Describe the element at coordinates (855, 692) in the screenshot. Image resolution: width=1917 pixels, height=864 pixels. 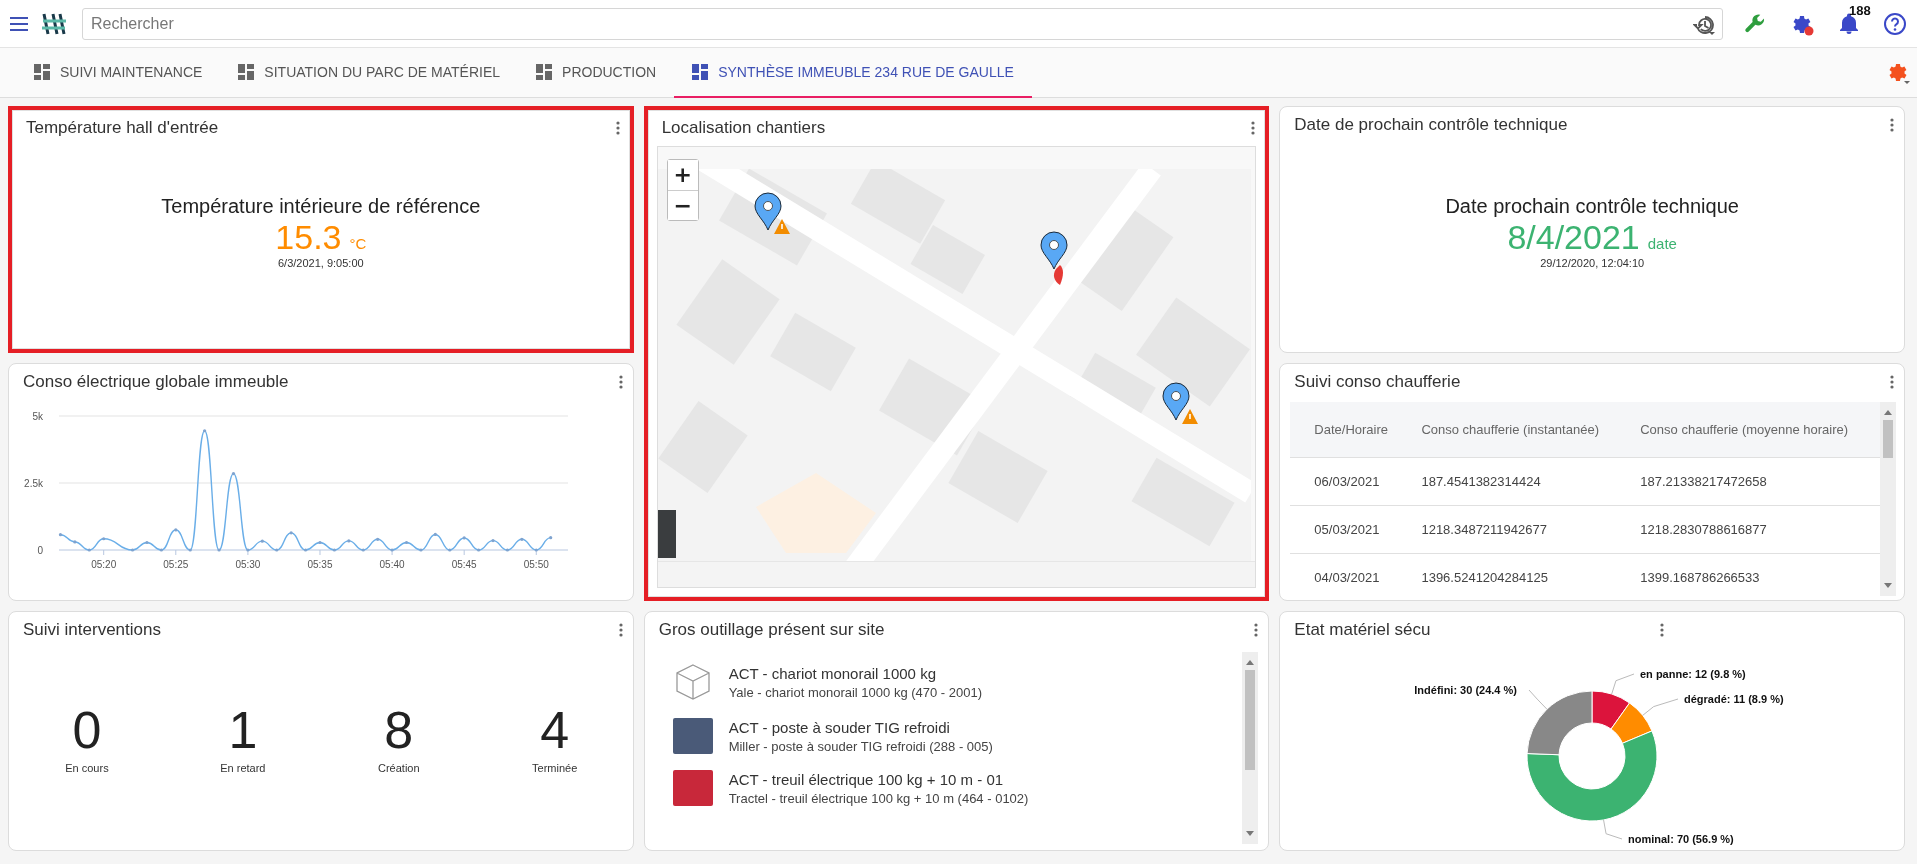
I see `tool-details: Yale - chariot monorail 1000 kg (470 - 2001)` at that location.